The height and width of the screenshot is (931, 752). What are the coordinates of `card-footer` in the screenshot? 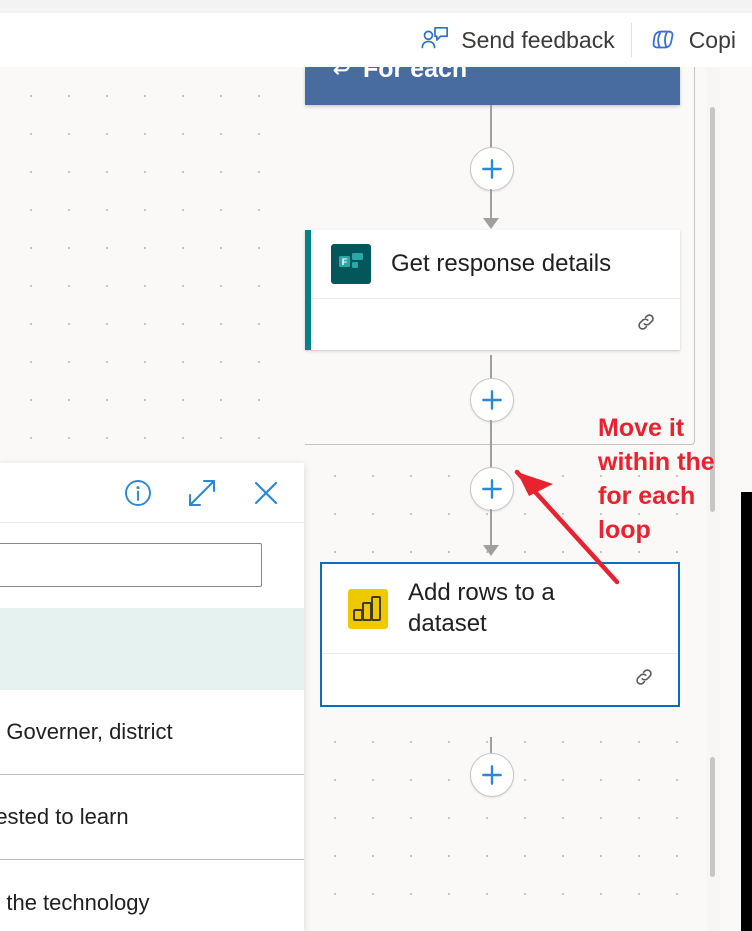 It's located at (492, 324).